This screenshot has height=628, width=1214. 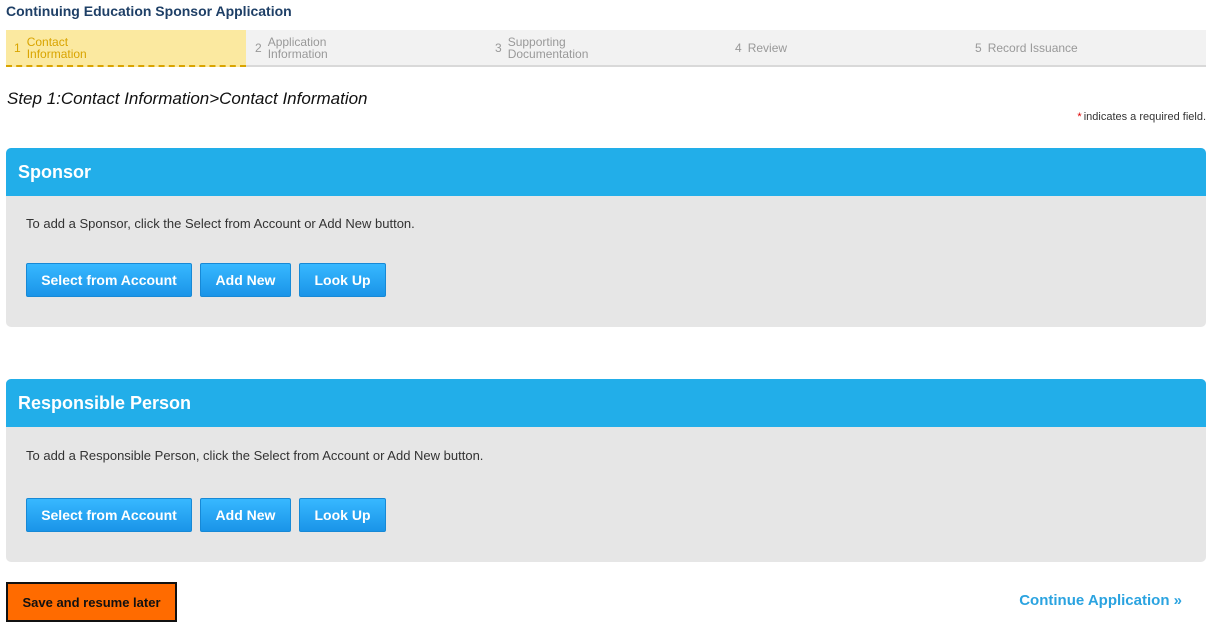 I want to click on responsible-person-section-title: Responsible Person, so click(x=606, y=403).